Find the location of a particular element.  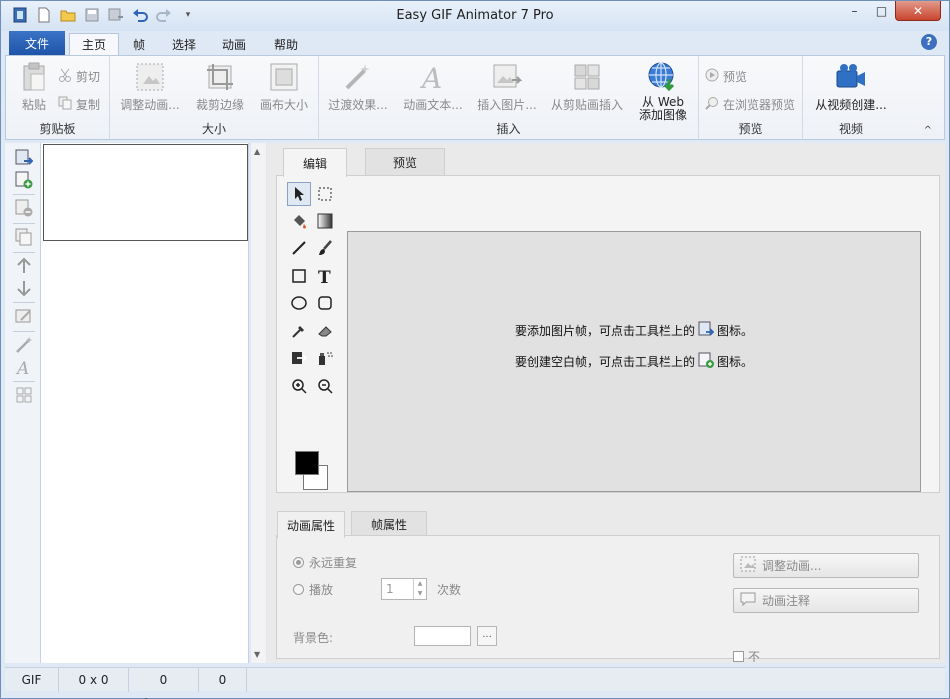

edit-frame-icon is located at coordinates (24, 316).